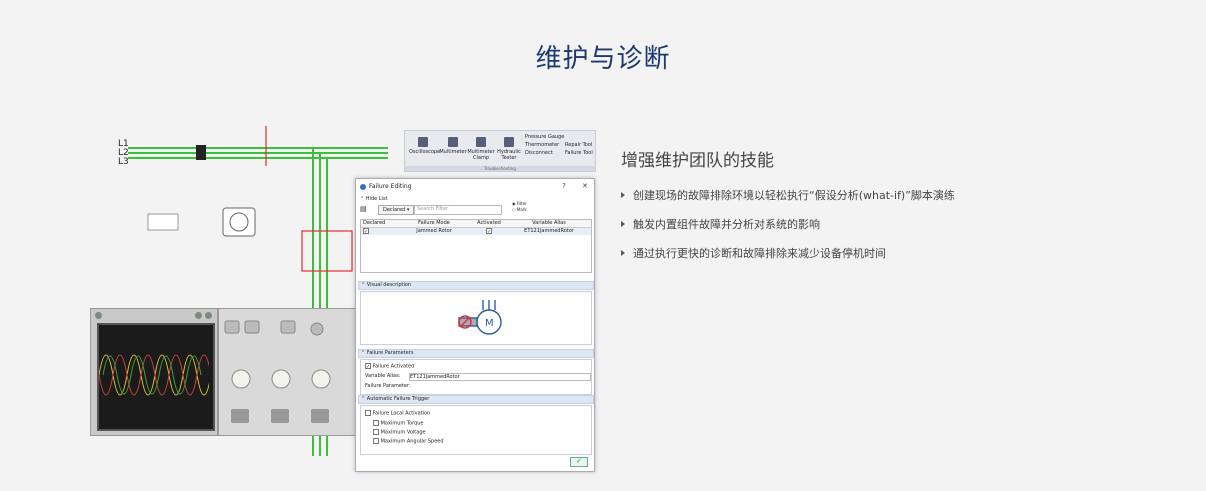 This screenshot has height=491, width=1206. Describe the element at coordinates (901, 261) in the screenshot. I see `list-item: 通过执行更快的诊断和故障排除来减少设备停机时间` at that location.